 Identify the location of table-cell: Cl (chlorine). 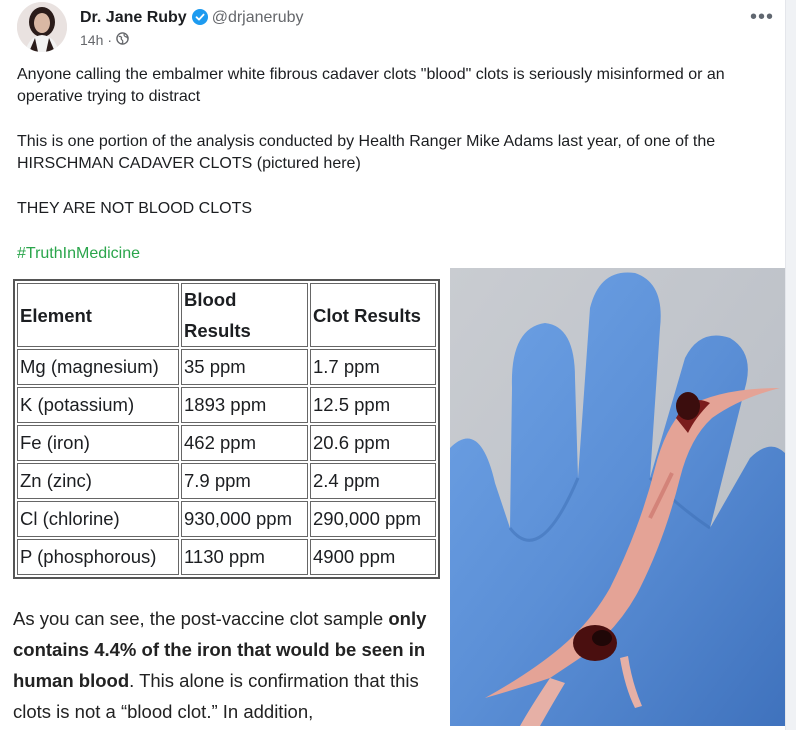
(98, 519).